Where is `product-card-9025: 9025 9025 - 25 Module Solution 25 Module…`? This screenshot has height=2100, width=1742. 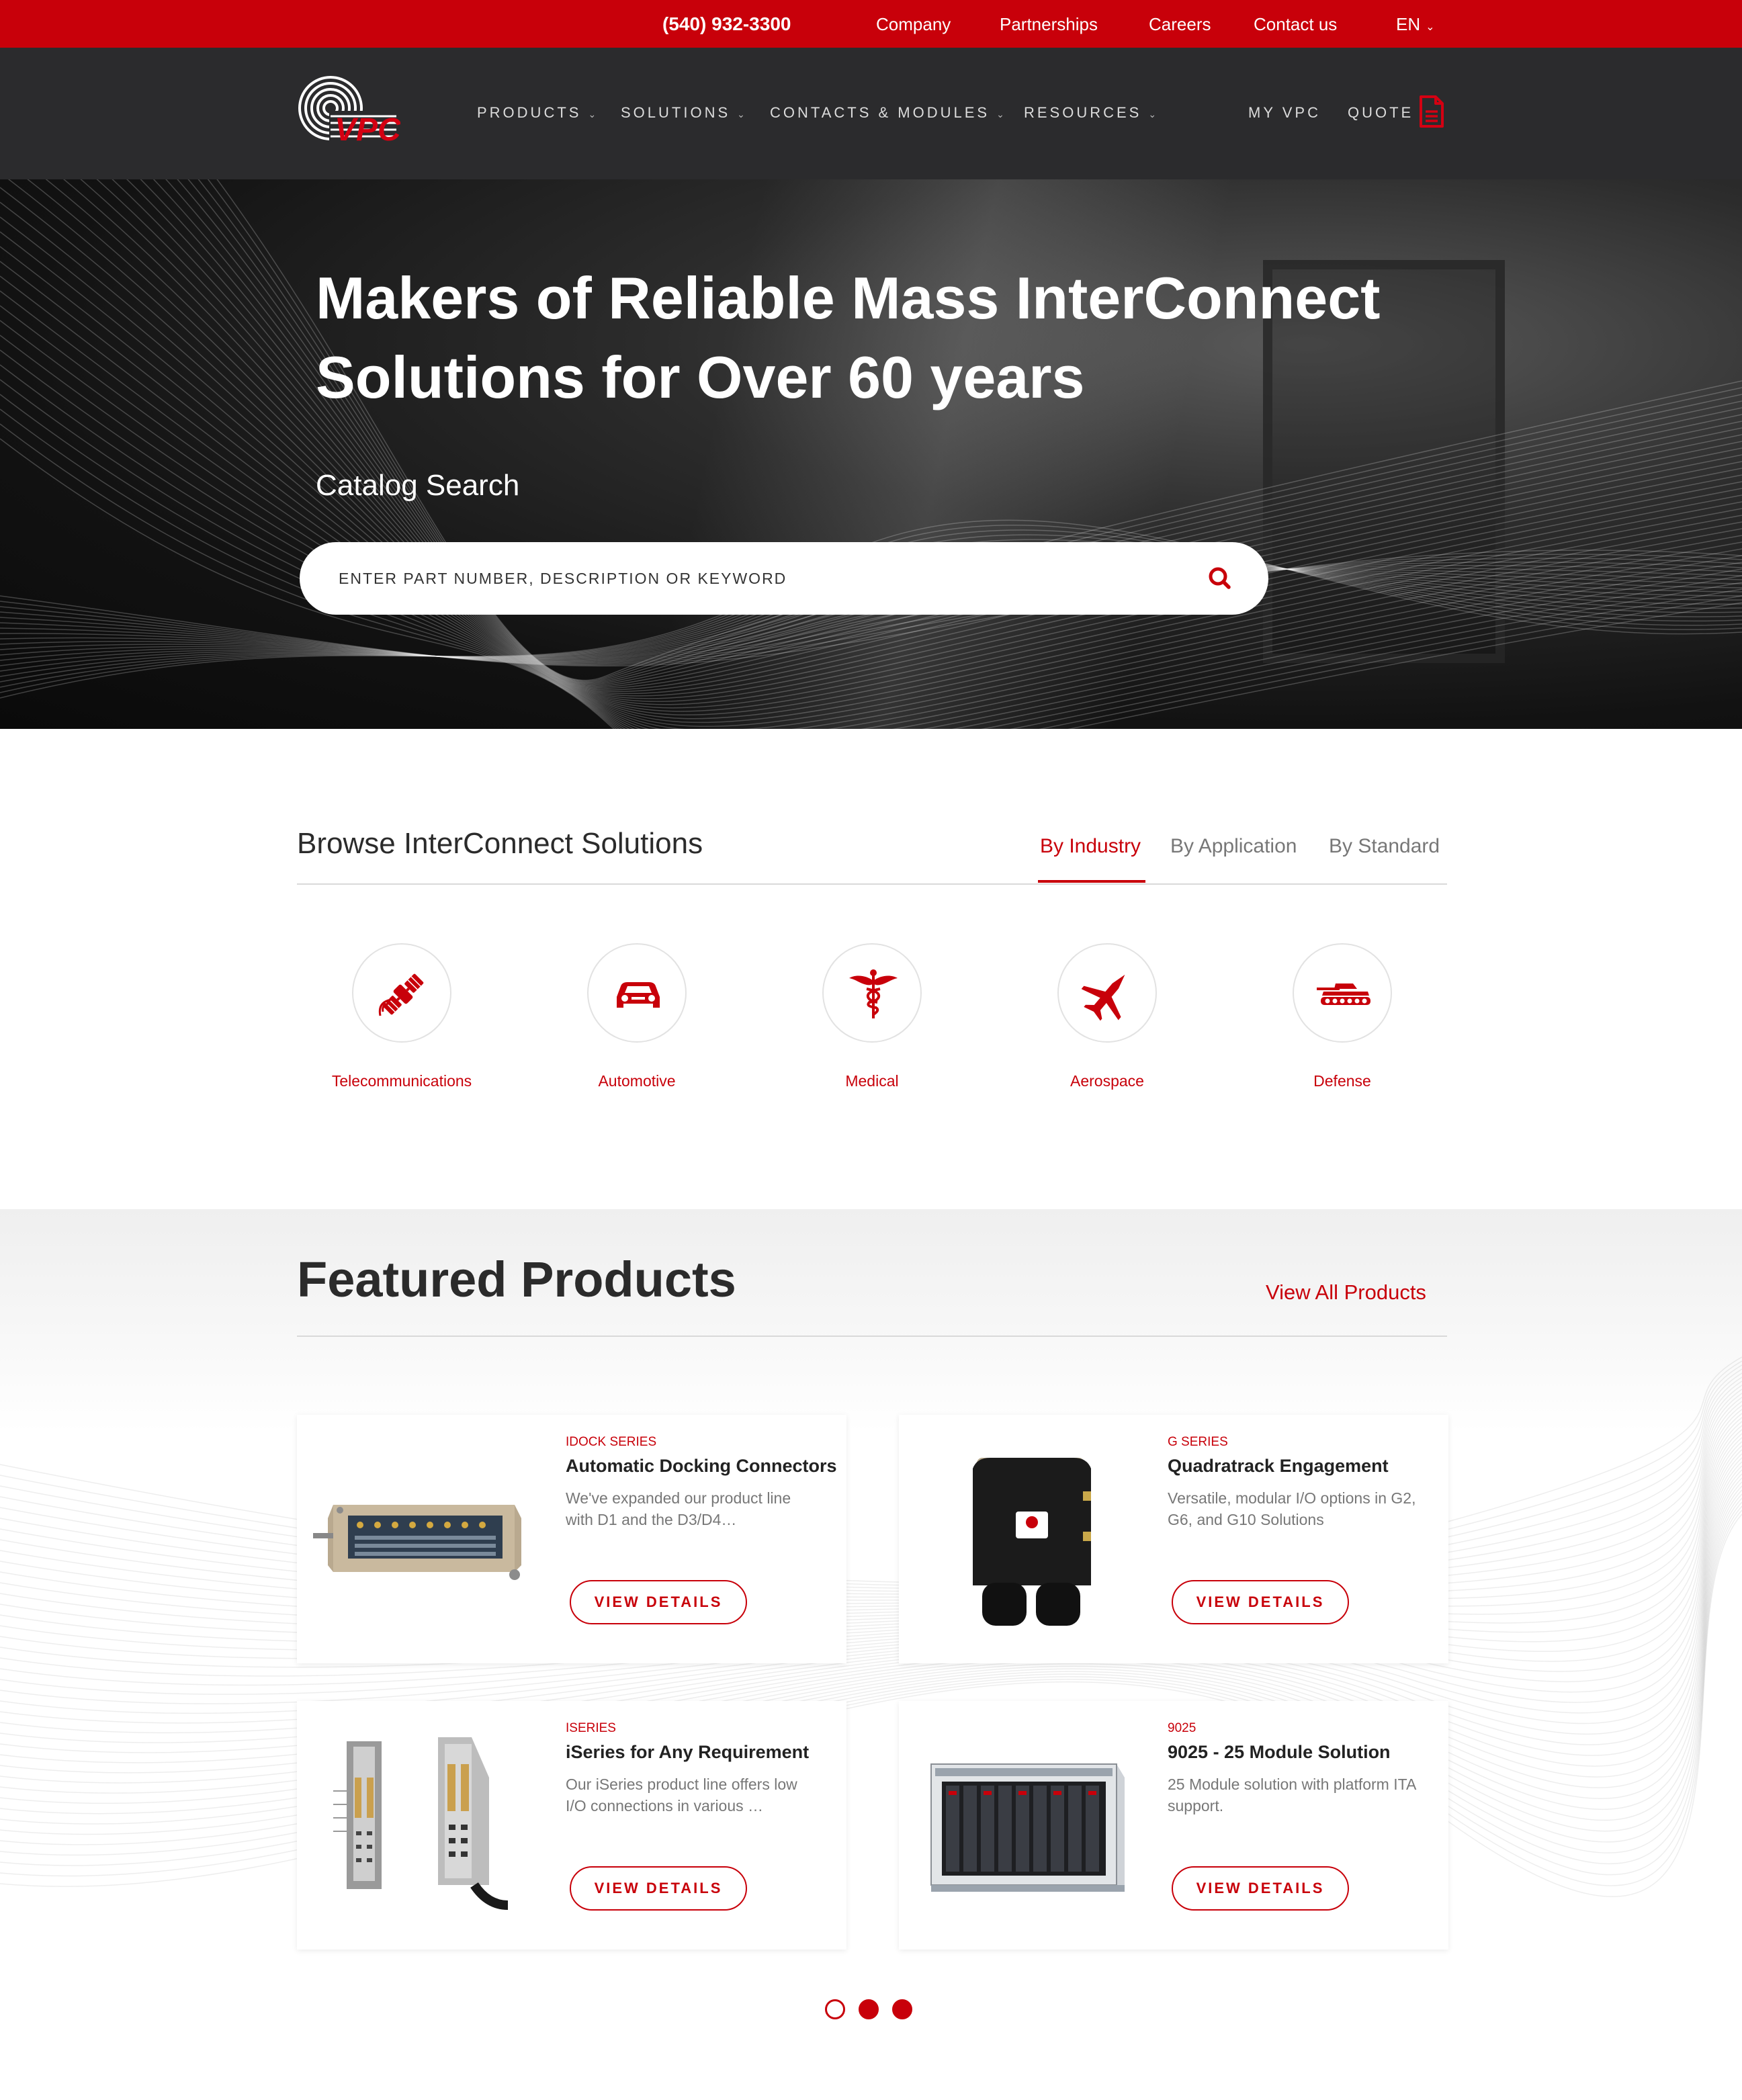 product-card-9025: 9025 9025 - 25 Module Solution 25 Module… is located at coordinates (1173, 1825).